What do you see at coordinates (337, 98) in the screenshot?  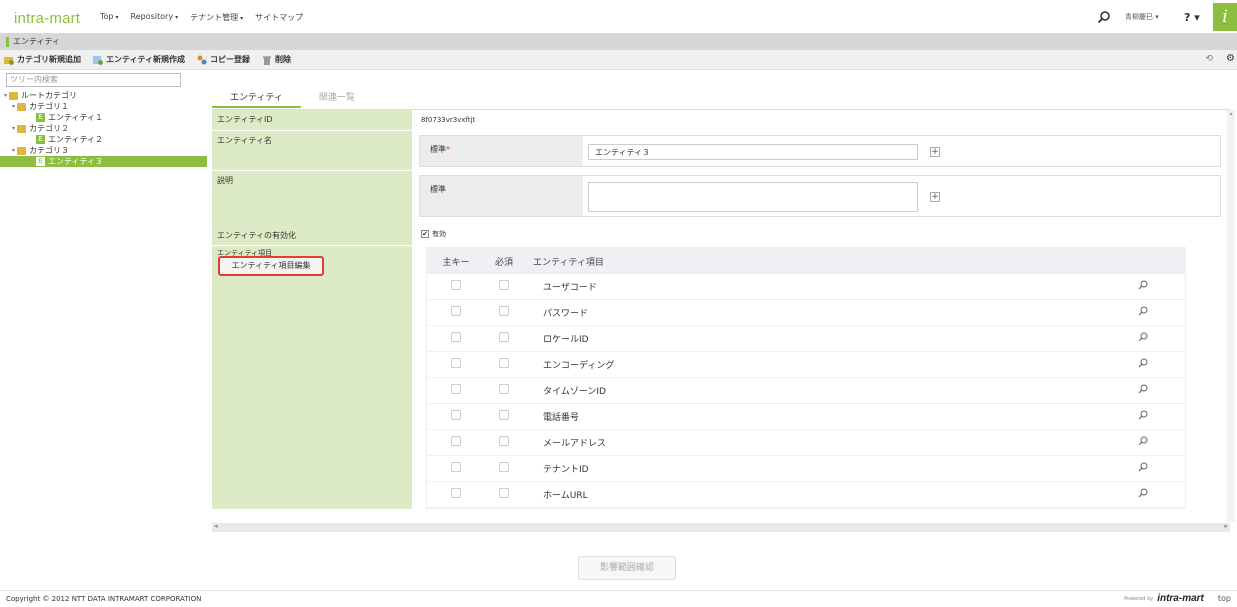 I see `tab-relations: 関連一覧` at bounding box center [337, 98].